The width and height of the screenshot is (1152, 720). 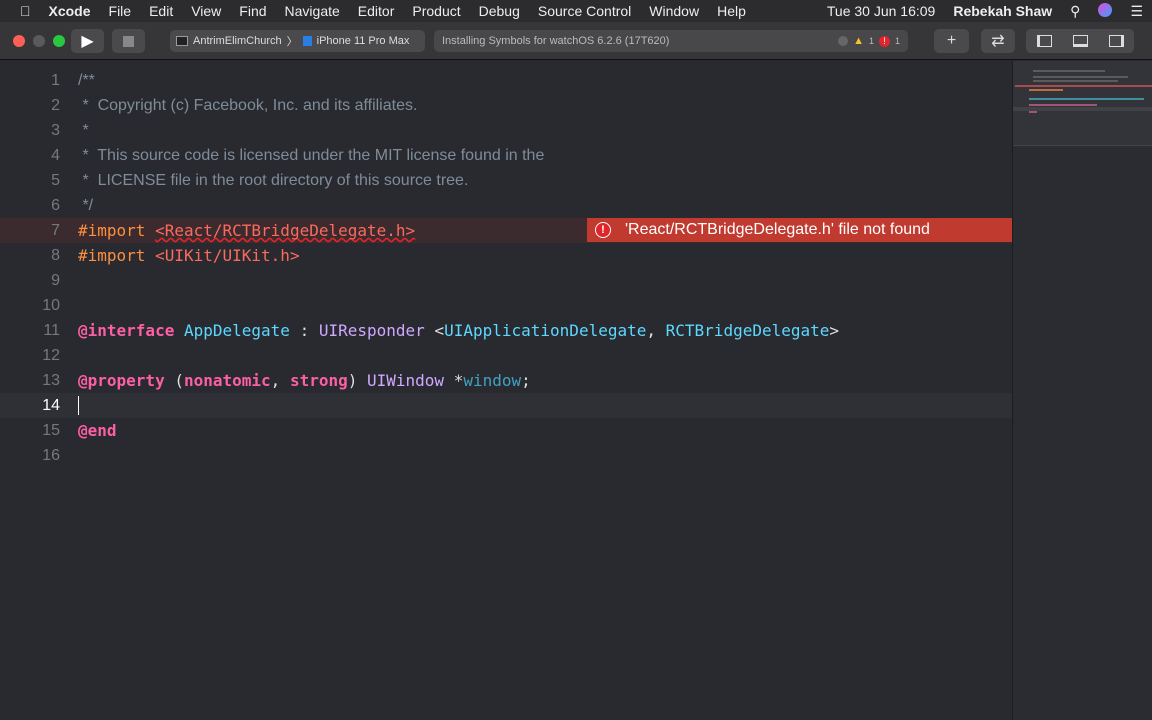 What do you see at coordinates (506, 280) in the screenshot?
I see `code-line: 9` at bounding box center [506, 280].